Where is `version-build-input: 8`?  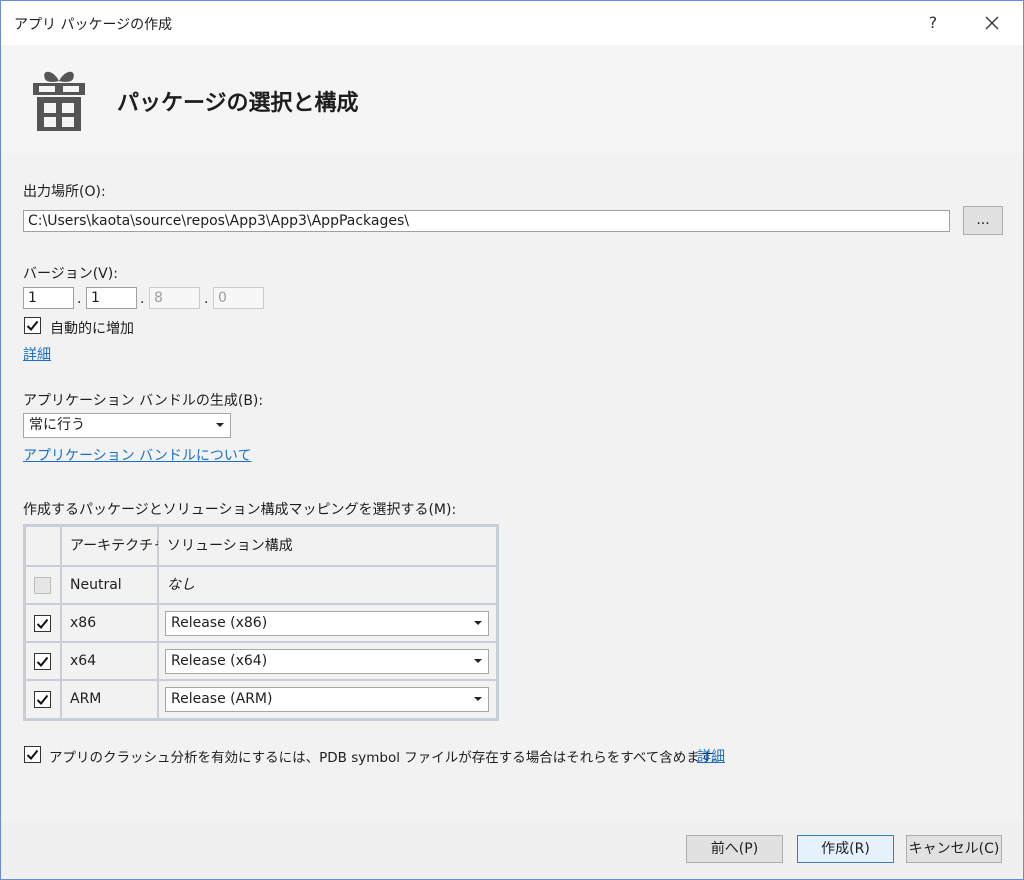
version-build-input: 8 is located at coordinates (174, 298).